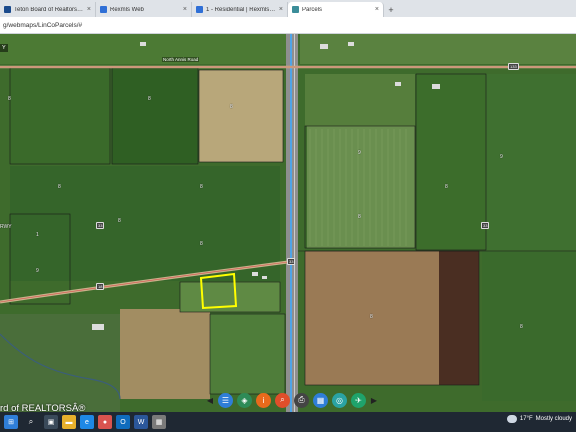 The height and width of the screenshot is (432, 576). I want to click on info-icon: i, so click(263, 400).